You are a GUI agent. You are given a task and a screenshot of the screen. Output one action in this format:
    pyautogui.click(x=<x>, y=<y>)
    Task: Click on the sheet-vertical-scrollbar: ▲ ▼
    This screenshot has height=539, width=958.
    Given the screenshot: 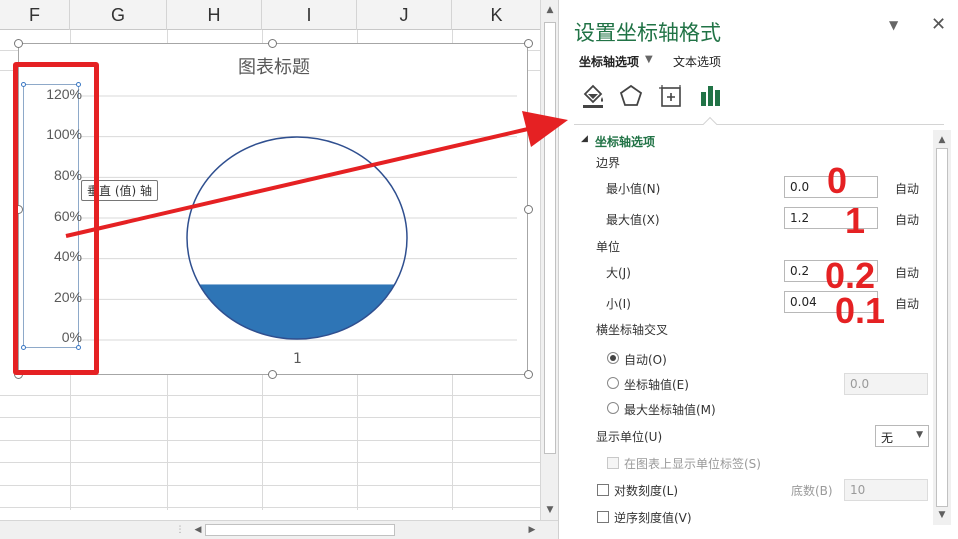 What is the action you would take?
    pyautogui.click(x=549, y=260)
    